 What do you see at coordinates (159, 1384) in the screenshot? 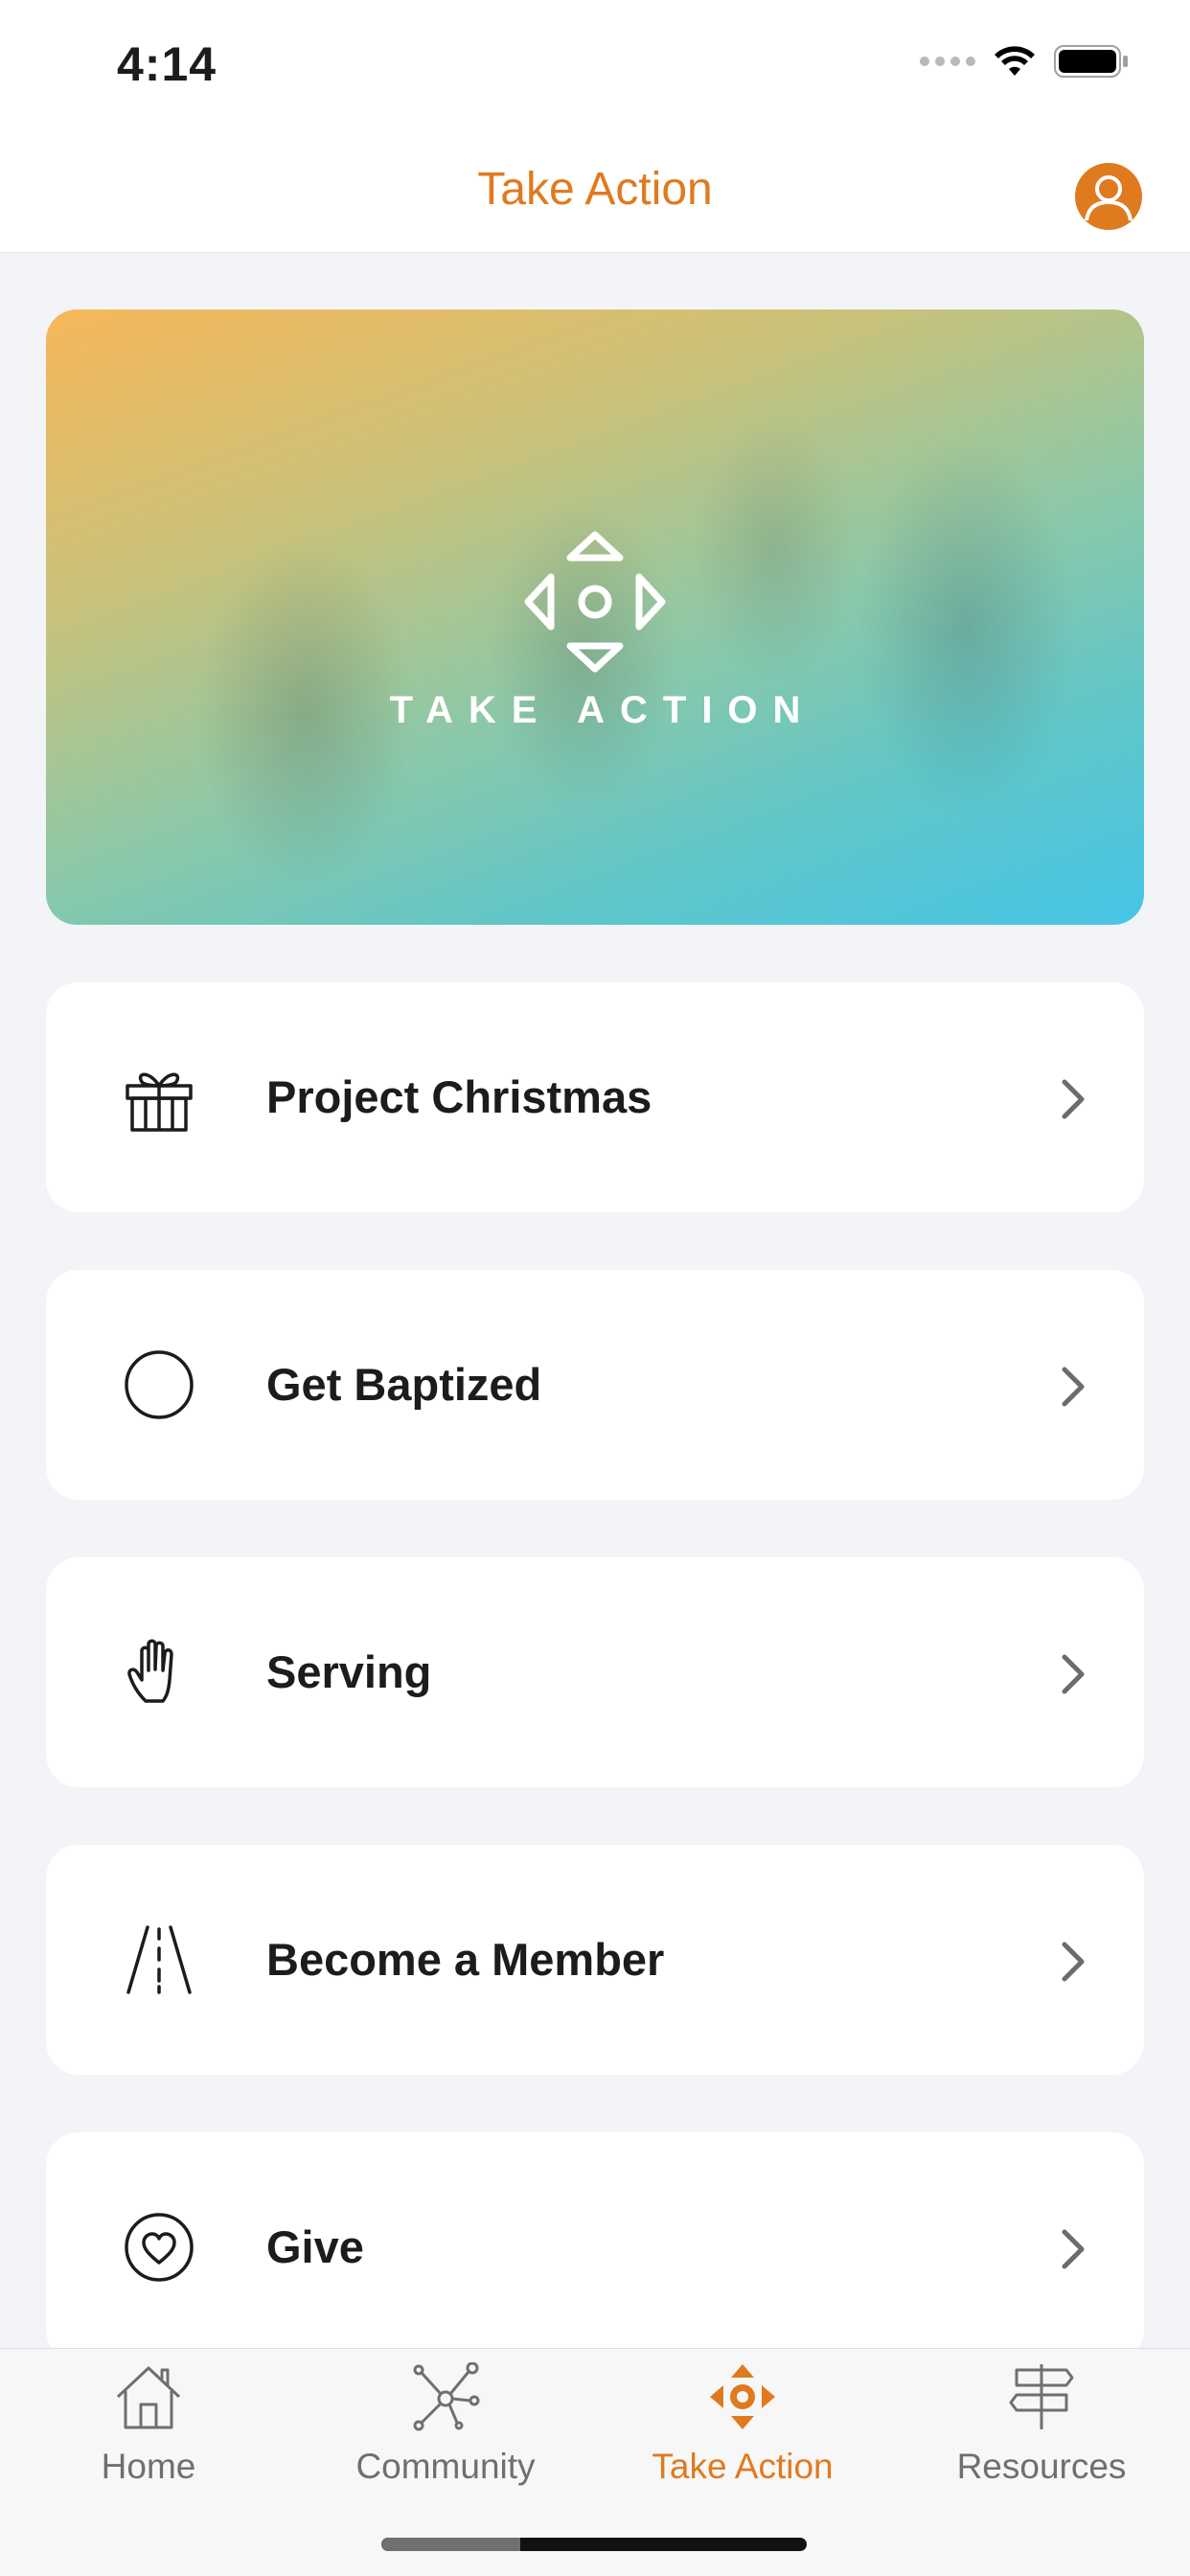
I see `circle-icon` at bounding box center [159, 1384].